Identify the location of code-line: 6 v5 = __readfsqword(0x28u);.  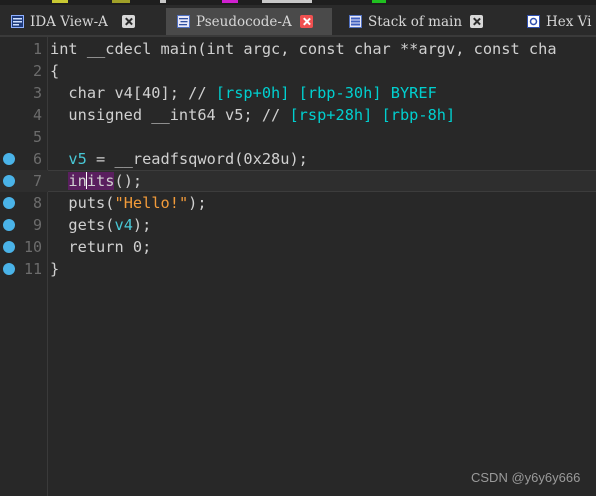
(298, 159).